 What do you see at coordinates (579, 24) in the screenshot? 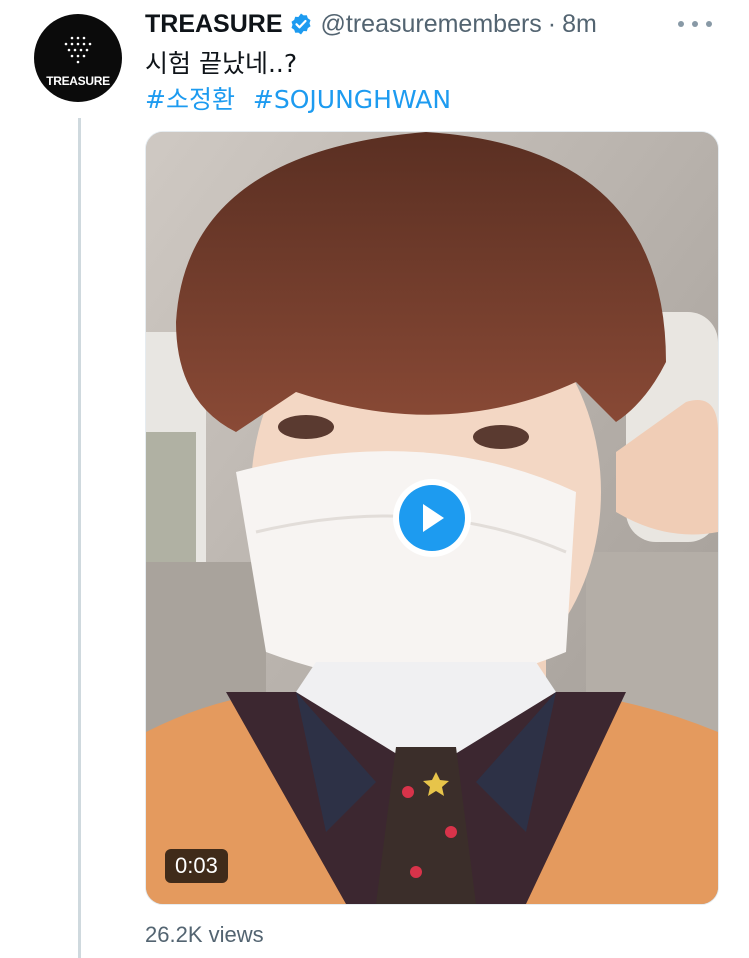
I see `tweet-timestamp: 8m` at bounding box center [579, 24].